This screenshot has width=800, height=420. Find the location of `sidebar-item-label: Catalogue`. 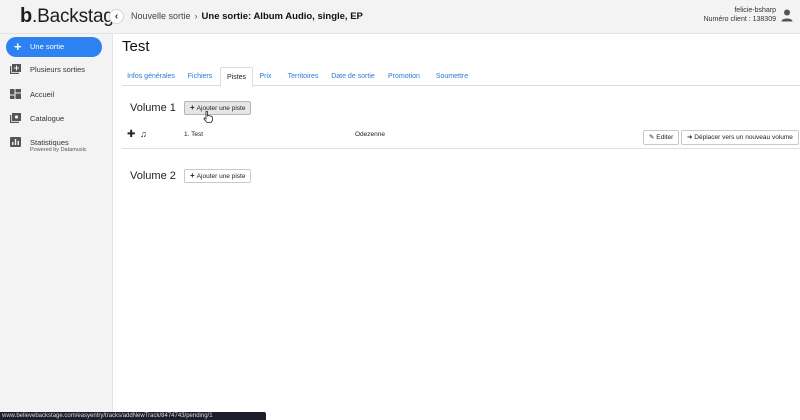

sidebar-item-label: Catalogue is located at coordinates (47, 118).